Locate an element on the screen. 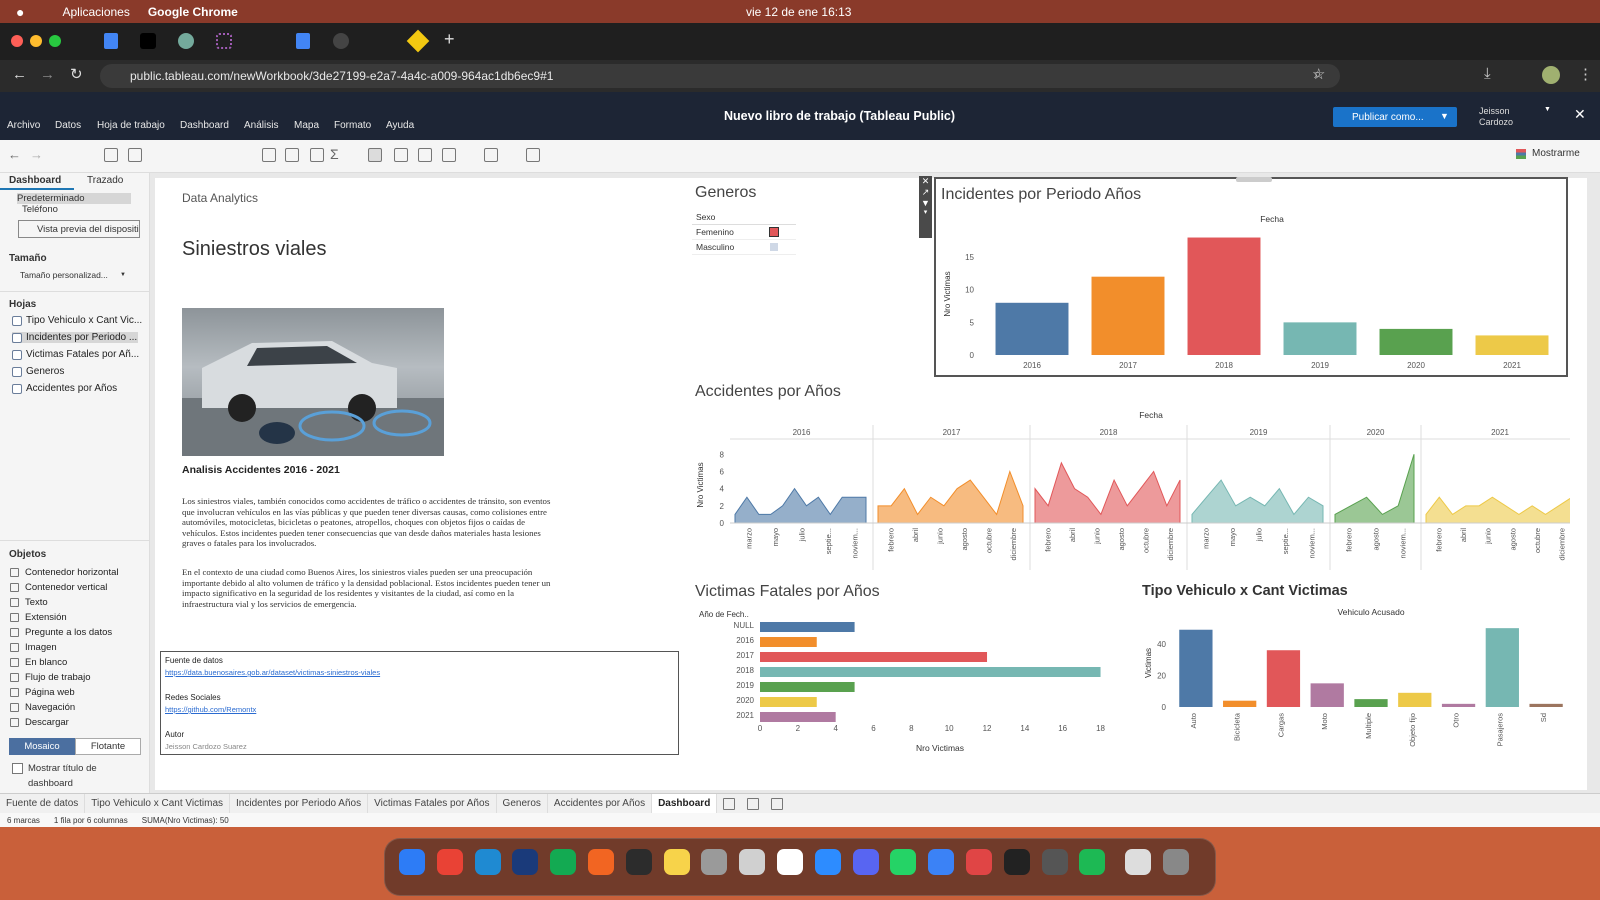 This screenshot has height=900, width=1600. bar-Multiple is located at coordinates (1371, 703).